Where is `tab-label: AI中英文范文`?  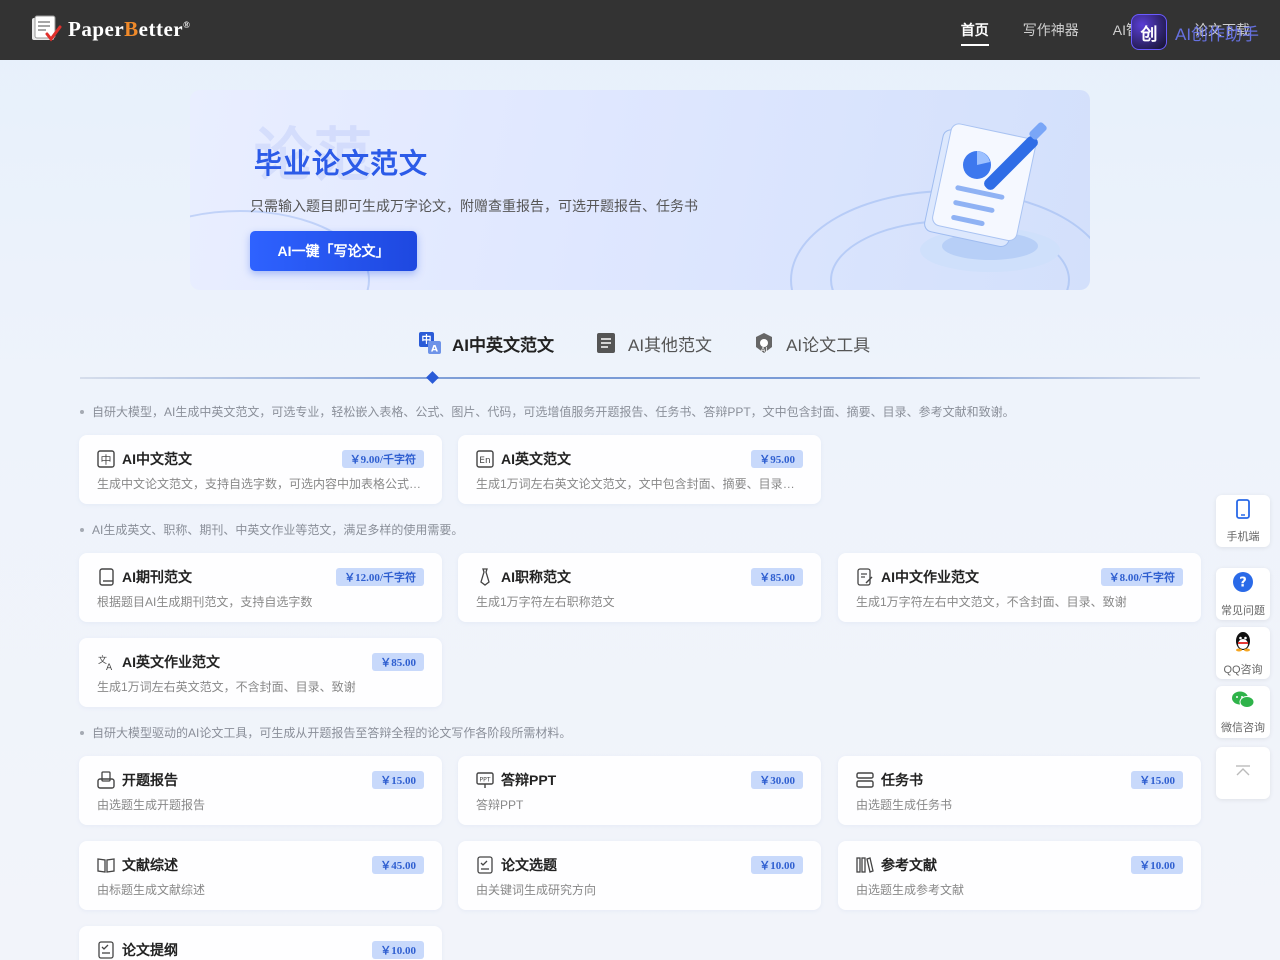
tab-label: AI中英文范文 is located at coordinates (503, 345).